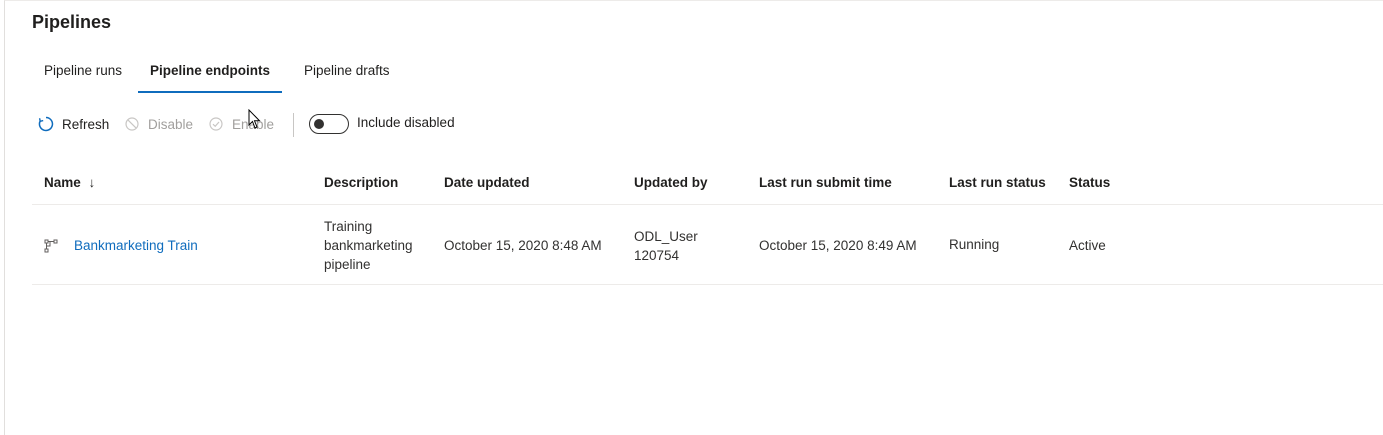  I want to click on include-disabled-label: Include disabled, so click(406, 122).